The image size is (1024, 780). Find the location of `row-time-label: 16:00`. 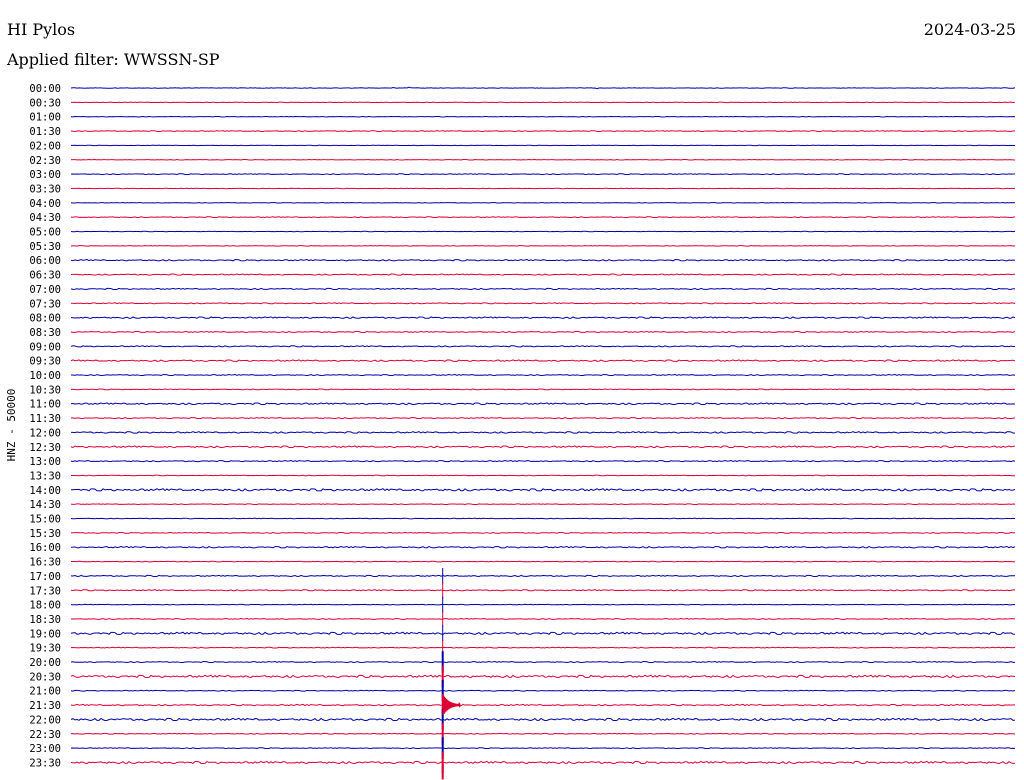

row-time-label: 16:00 is located at coordinates (45, 548).